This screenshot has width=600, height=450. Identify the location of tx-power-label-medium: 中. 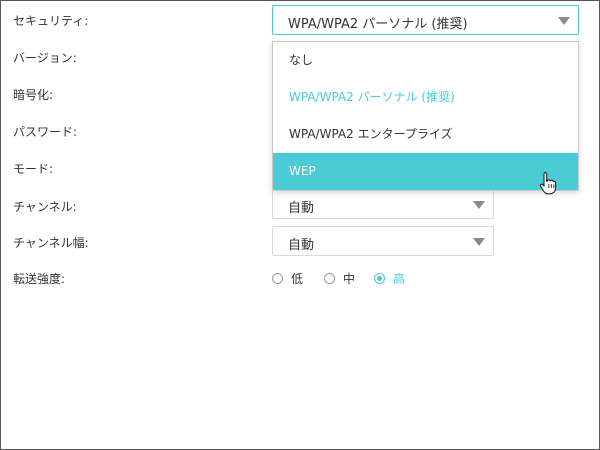
(349, 278).